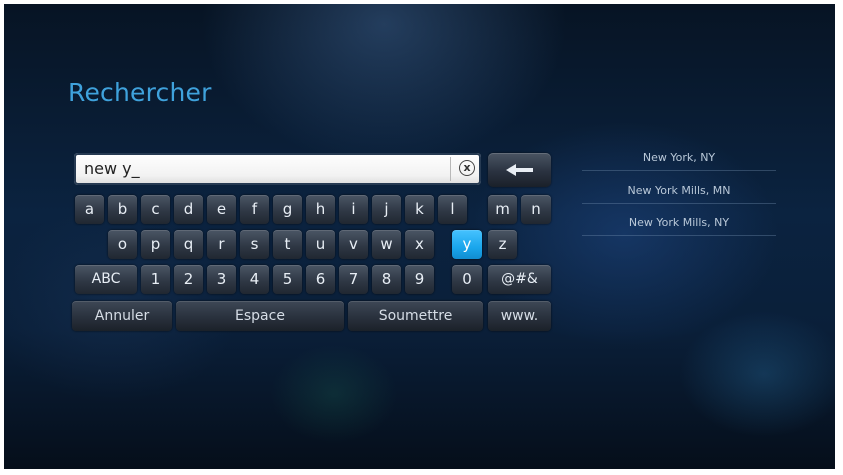  What do you see at coordinates (320, 279) in the screenshot?
I see `key-6: 6` at bounding box center [320, 279].